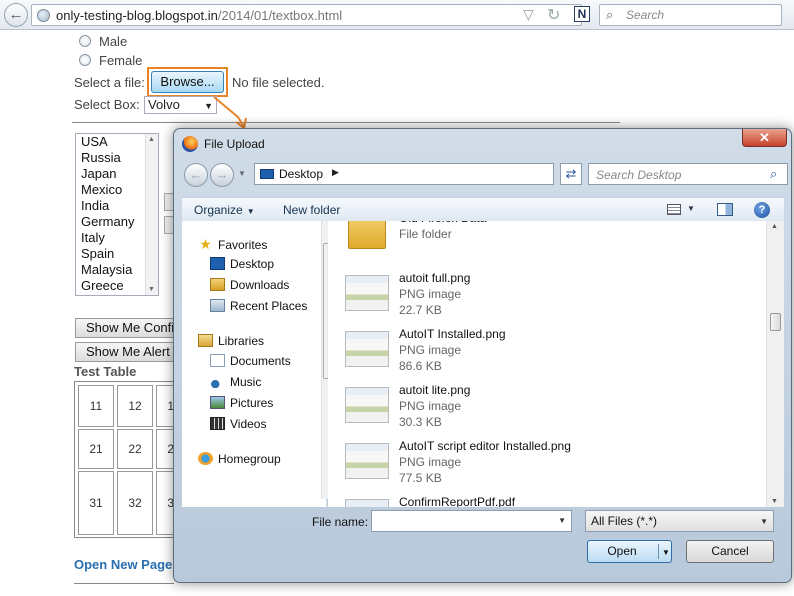 The width and height of the screenshot is (794, 596). What do you see at coordinates (762, 210) in the screenshot?
I see `help-icon: ?` at bounding box center [762, 210].